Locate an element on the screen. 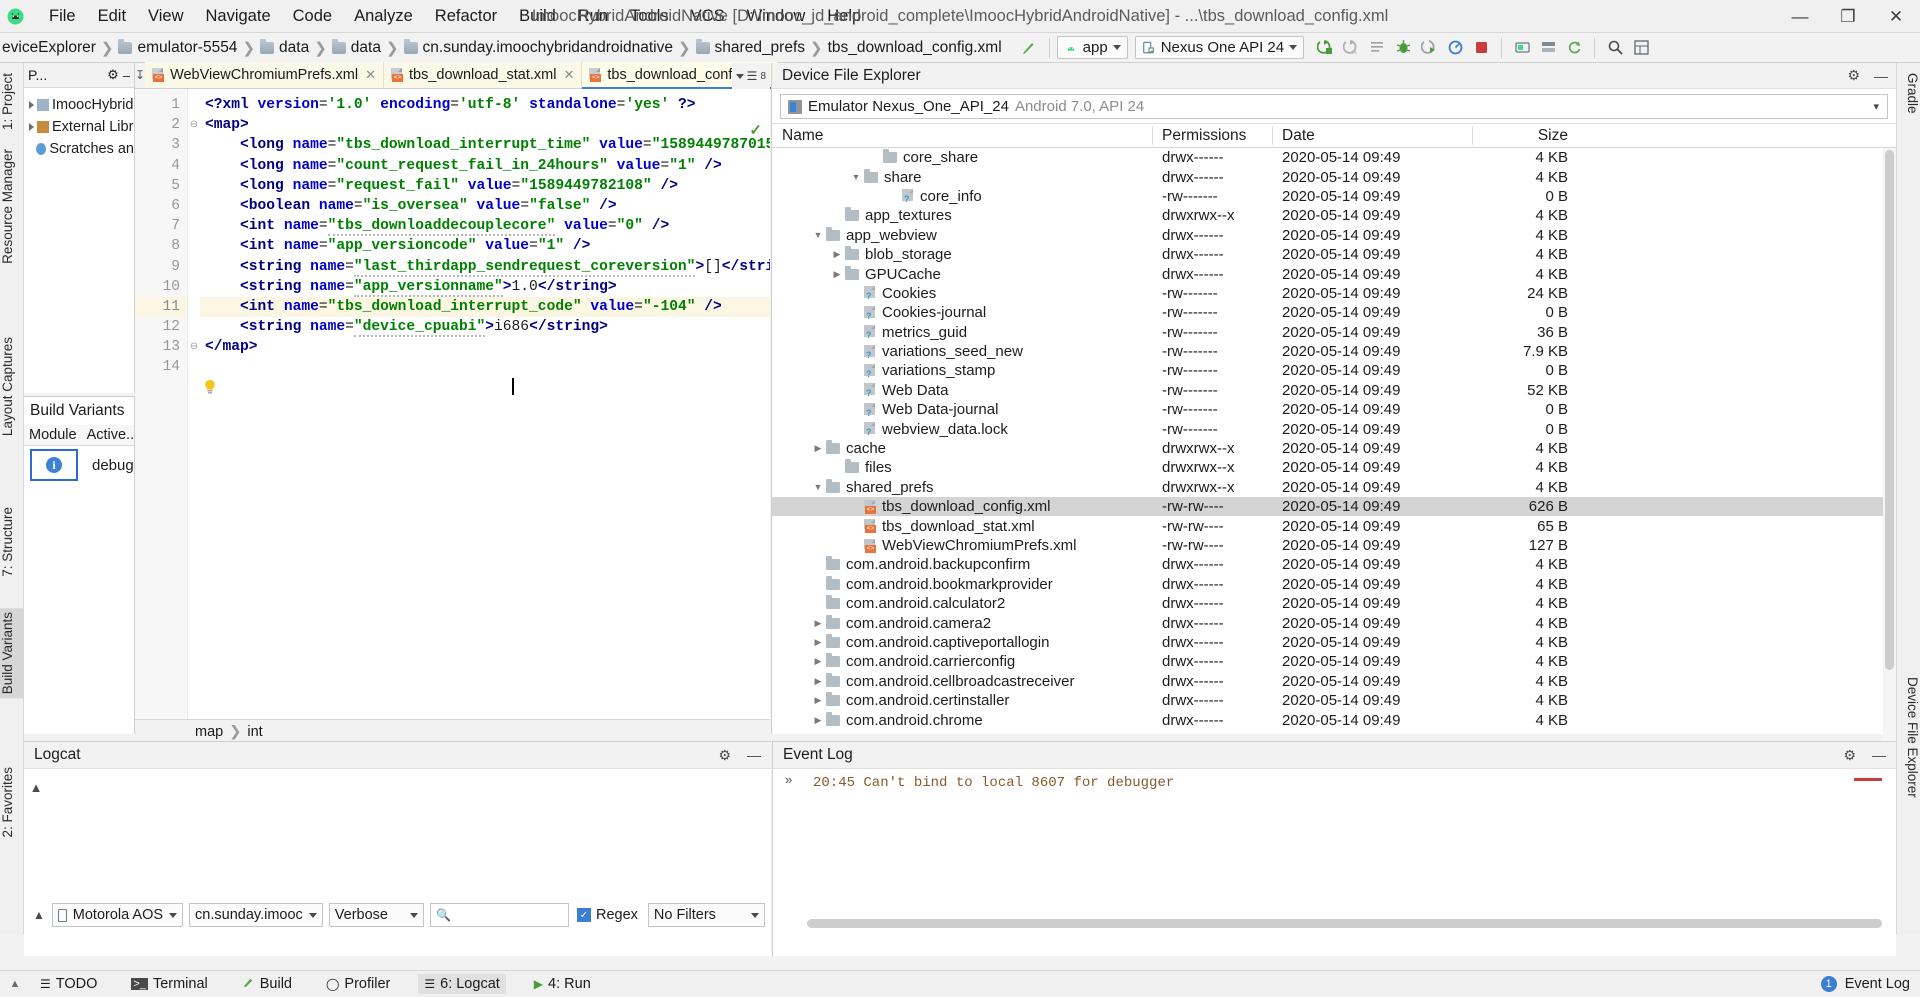 The image size is (1920, 997). menu-view: View is located at coordinates (165, 16).